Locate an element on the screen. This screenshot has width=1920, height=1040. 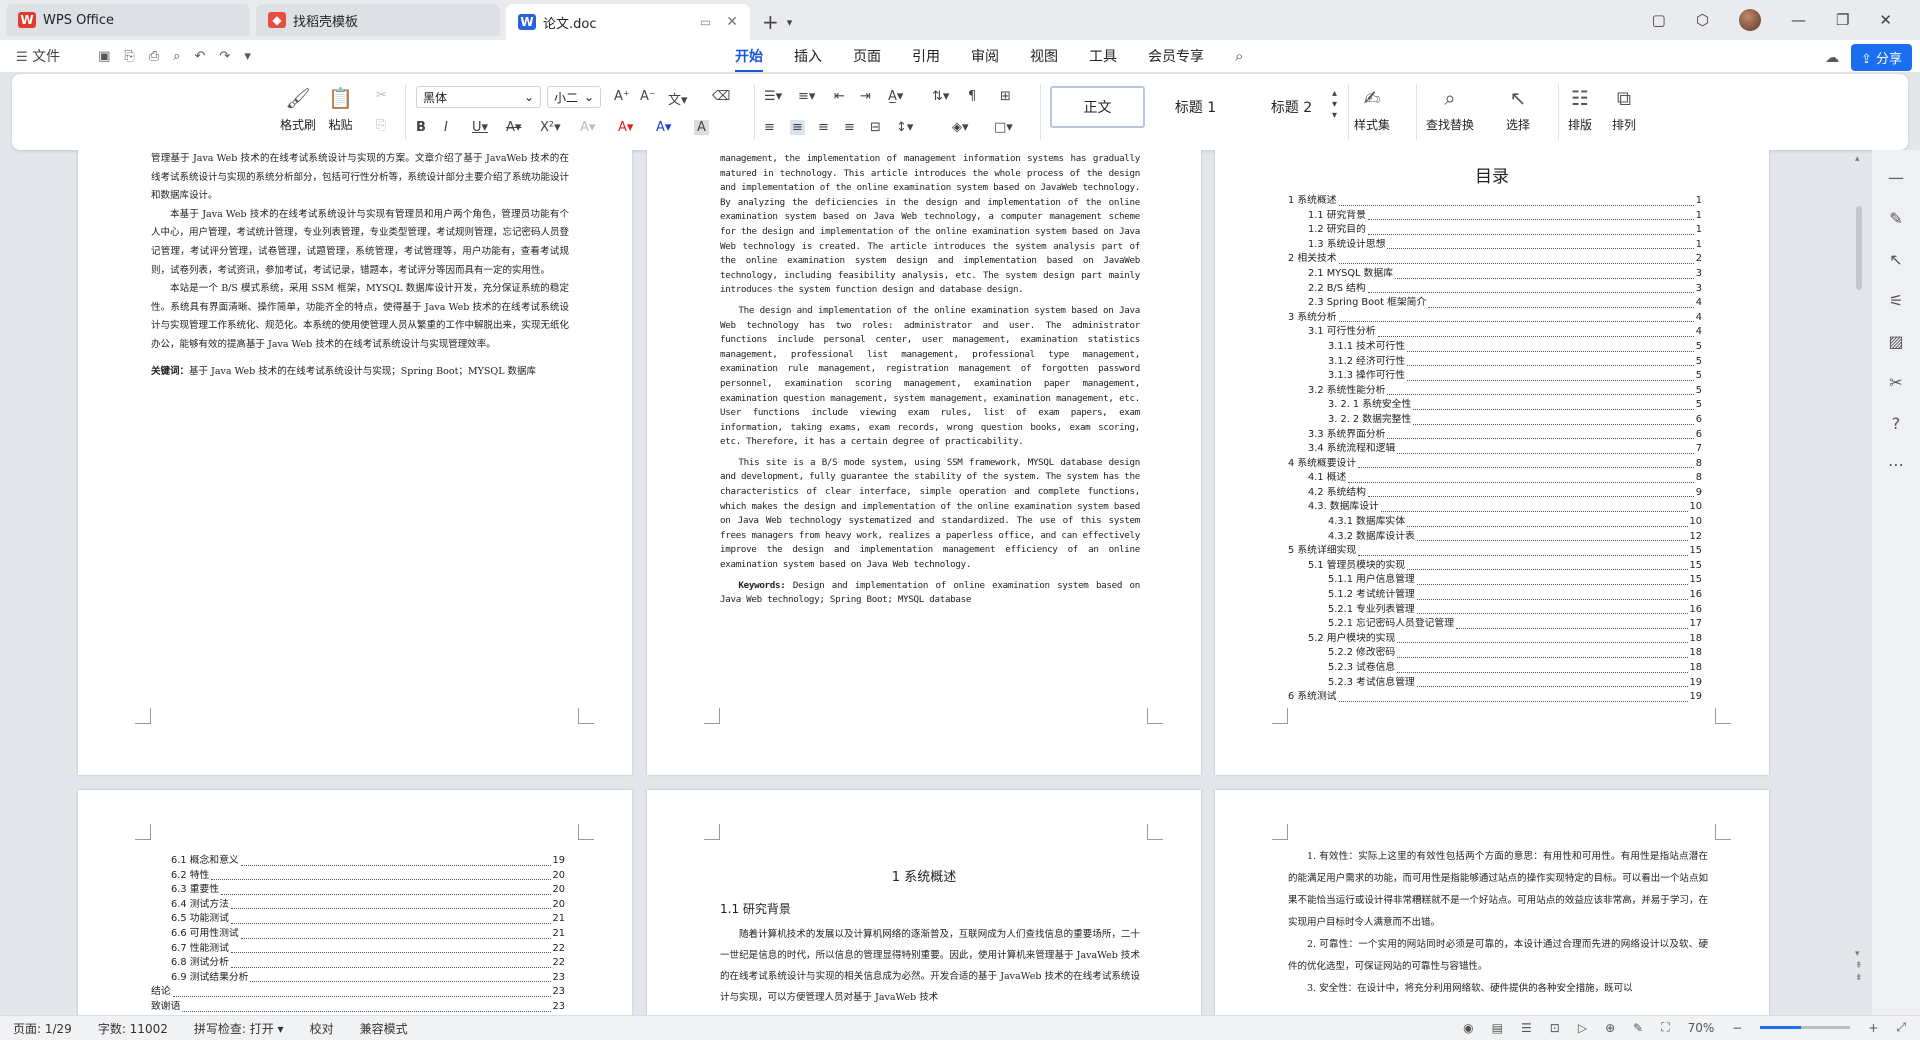
menu-tab-view: 视图 is located at coordinates (1044, 56).